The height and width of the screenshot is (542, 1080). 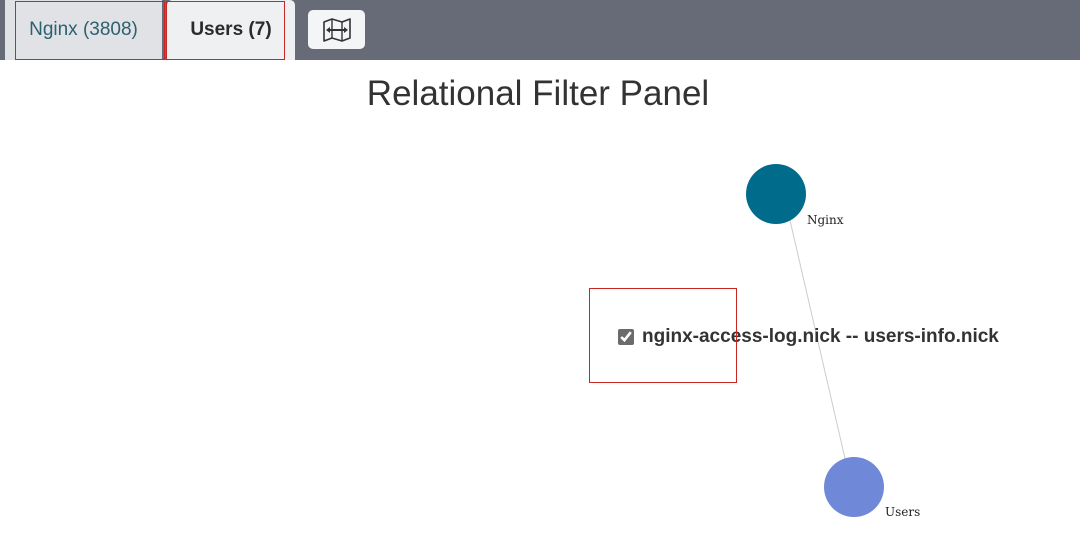 I want to click on node-nginx-label: Nginx, so click(x=825, y=220).